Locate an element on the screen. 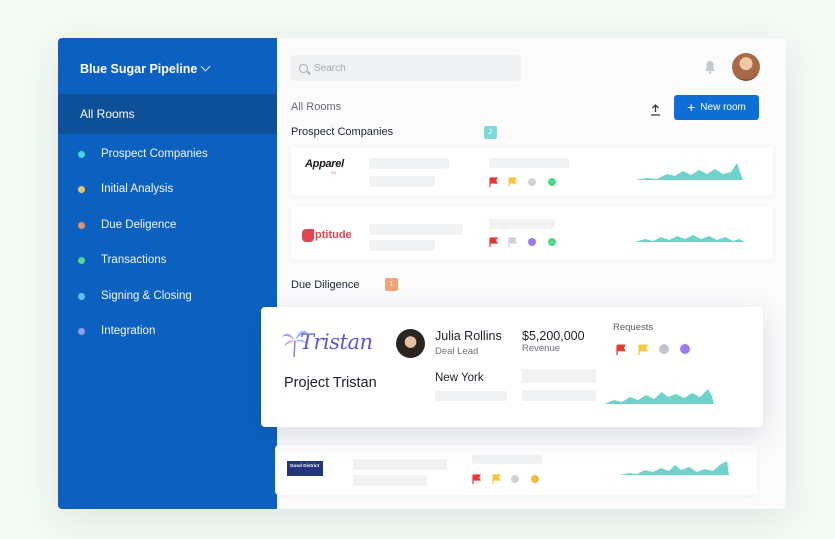  room-card-good-district: Good District is located at coordinates (516, 470).